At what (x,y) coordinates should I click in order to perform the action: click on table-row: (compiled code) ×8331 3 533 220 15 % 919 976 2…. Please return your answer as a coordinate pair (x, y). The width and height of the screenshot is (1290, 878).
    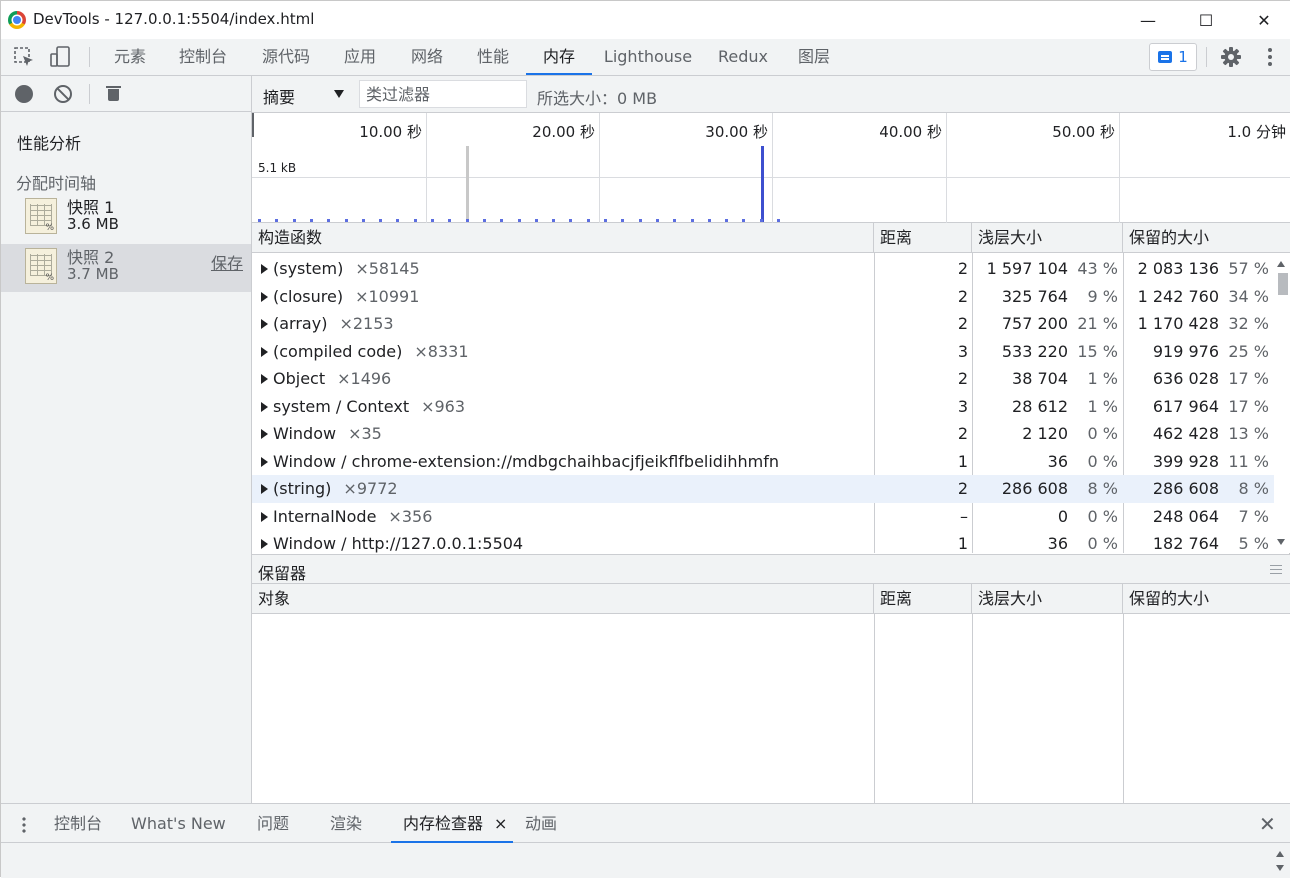
    Looking at the image, I should click on (763, 352).